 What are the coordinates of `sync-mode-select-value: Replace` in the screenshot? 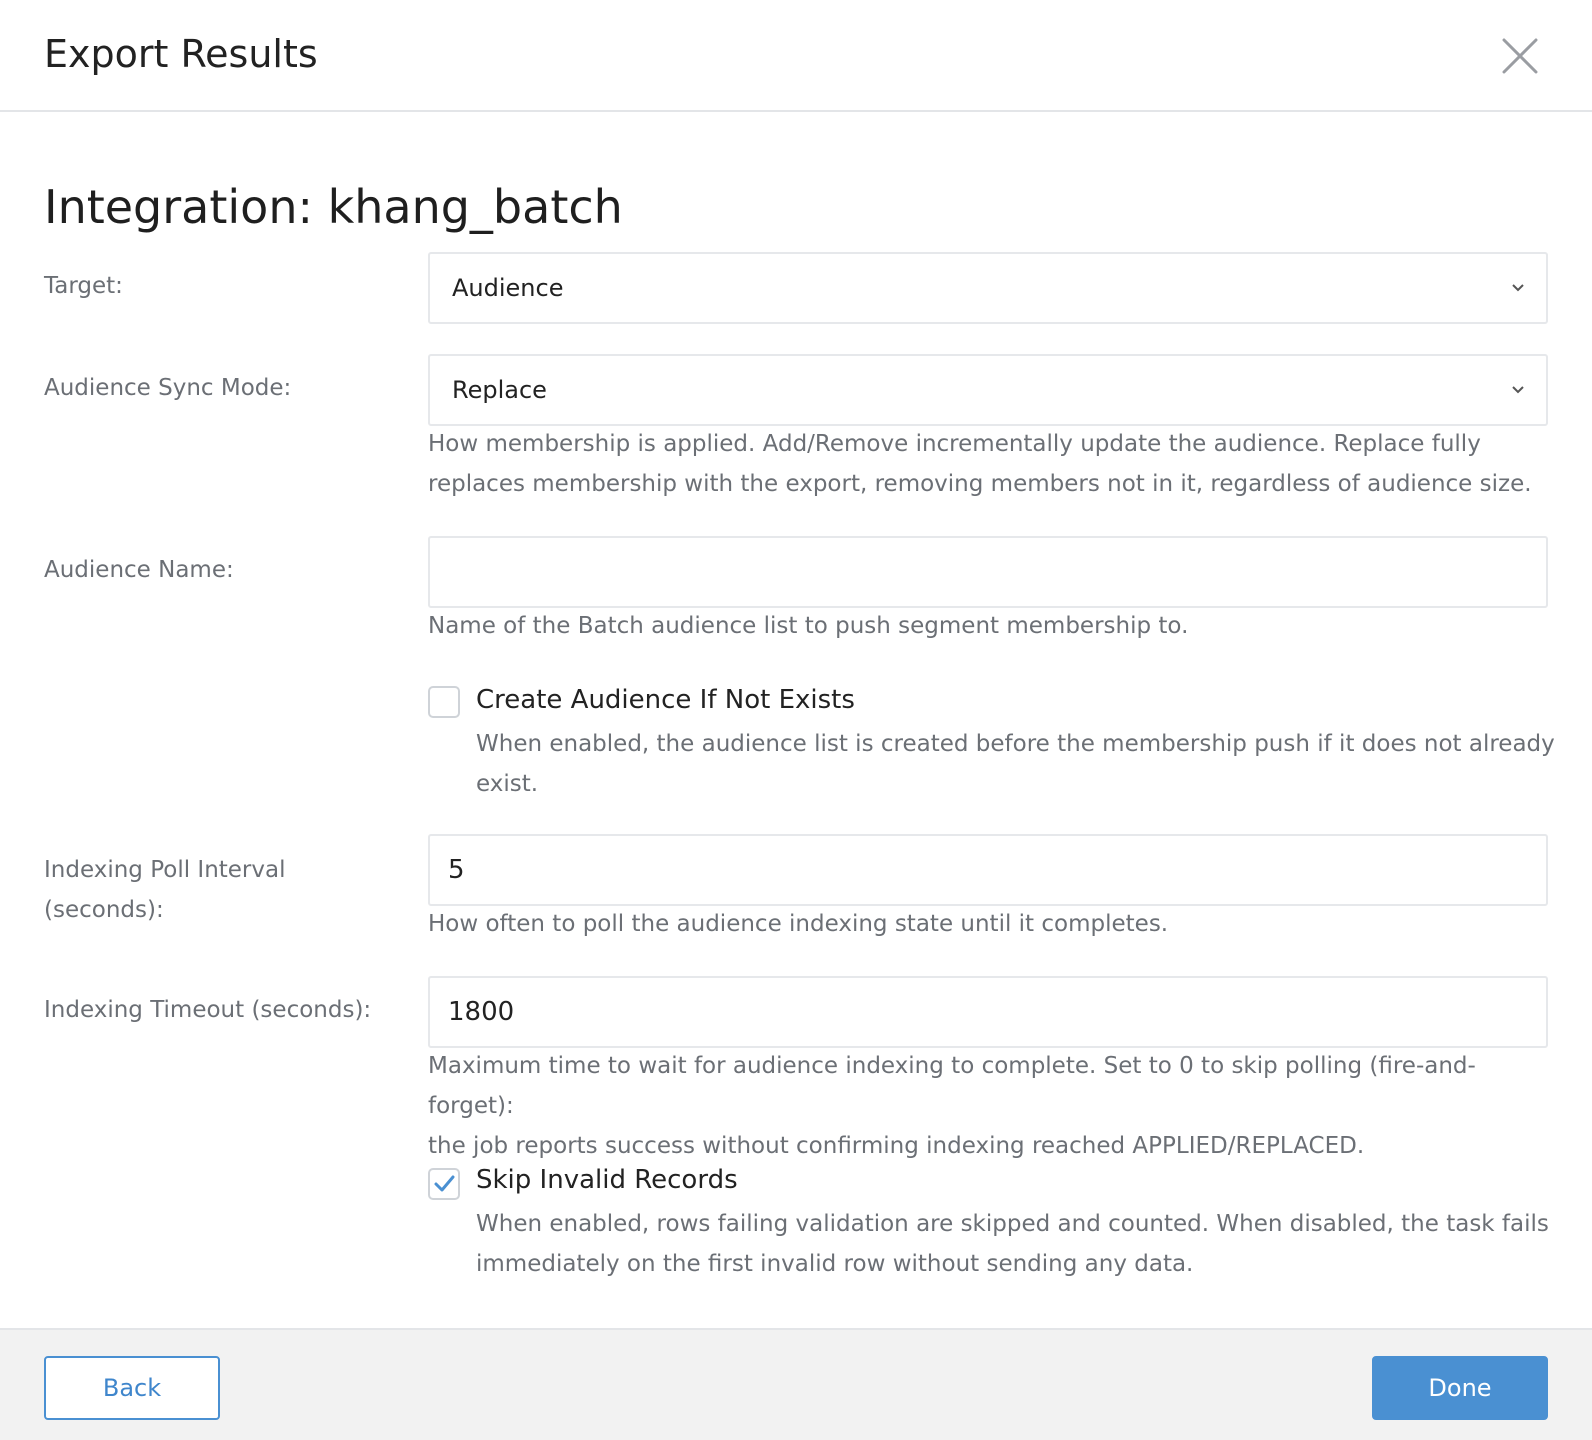 It's located at (499, 390).